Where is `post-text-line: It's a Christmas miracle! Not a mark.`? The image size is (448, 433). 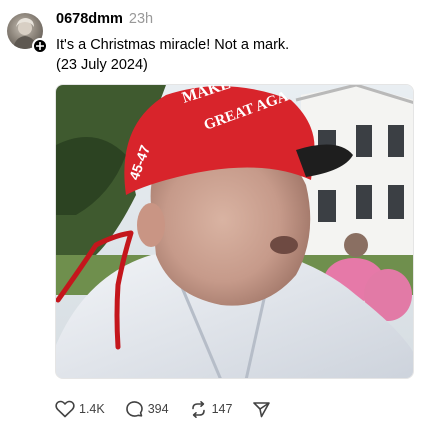 post-text-line: It's a Christmas miracle! Not a mark. is located at coordinates (173, 45).